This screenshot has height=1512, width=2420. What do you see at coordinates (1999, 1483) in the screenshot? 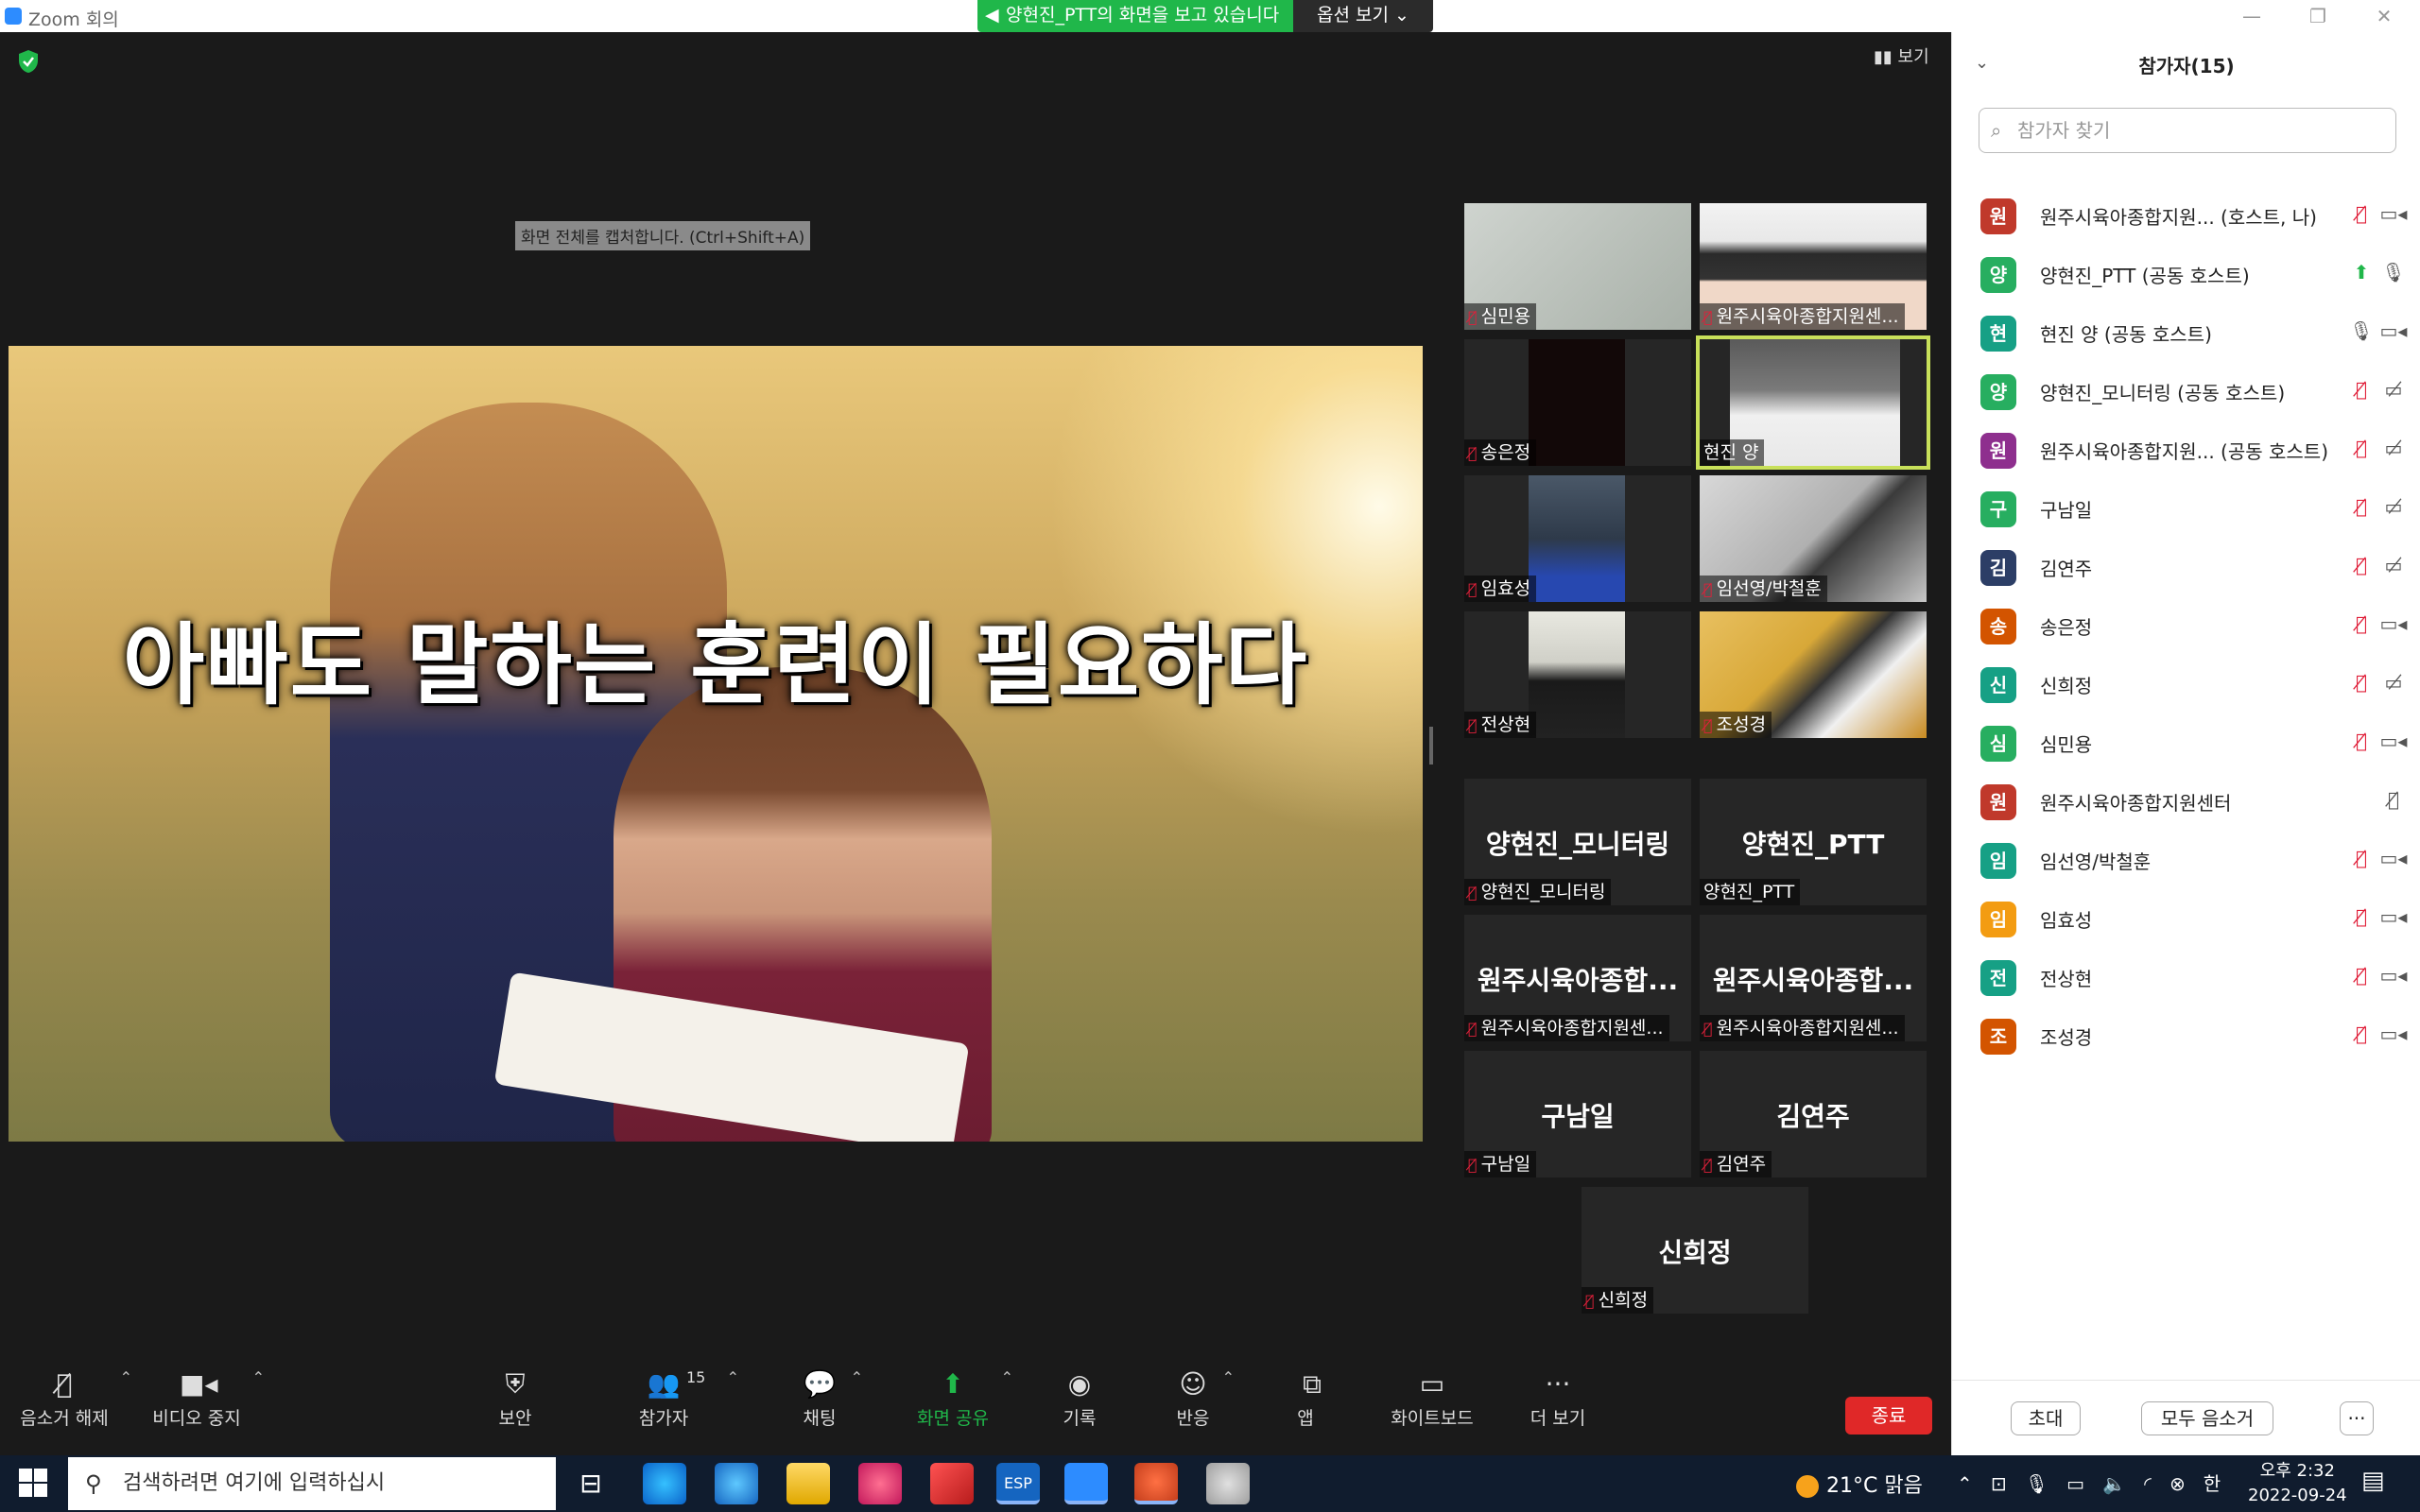
I see `network-icon: ⊡` at bounding box center [1999, 1483].